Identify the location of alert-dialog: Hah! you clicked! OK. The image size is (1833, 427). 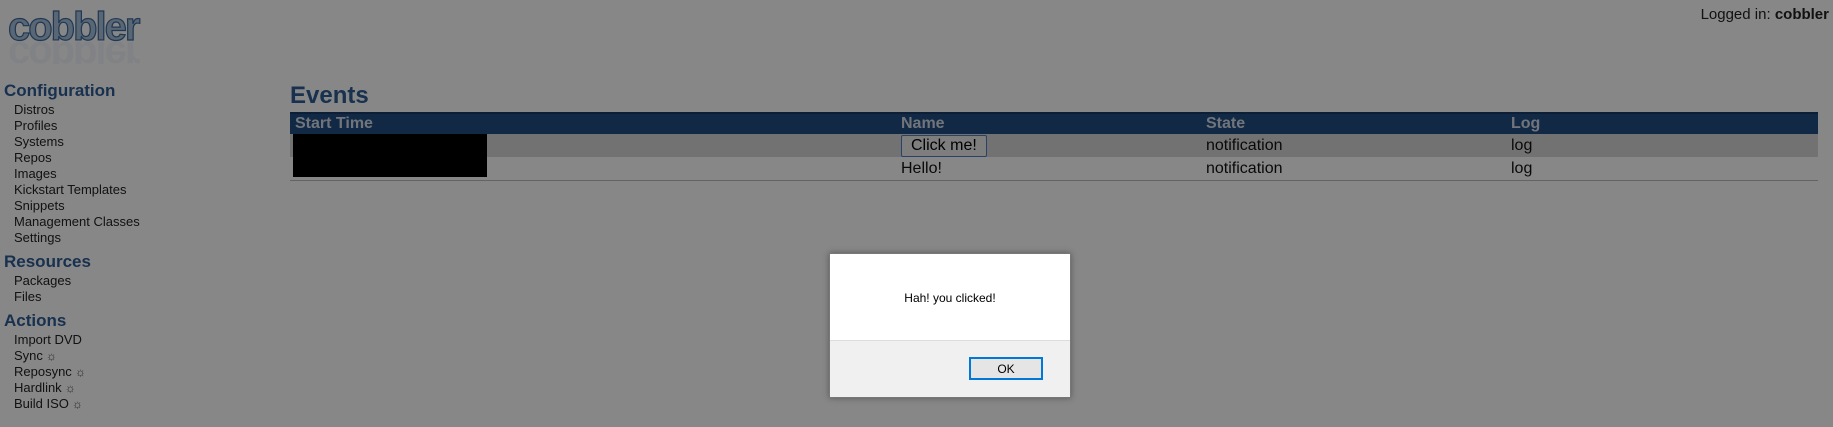
(950, 325).